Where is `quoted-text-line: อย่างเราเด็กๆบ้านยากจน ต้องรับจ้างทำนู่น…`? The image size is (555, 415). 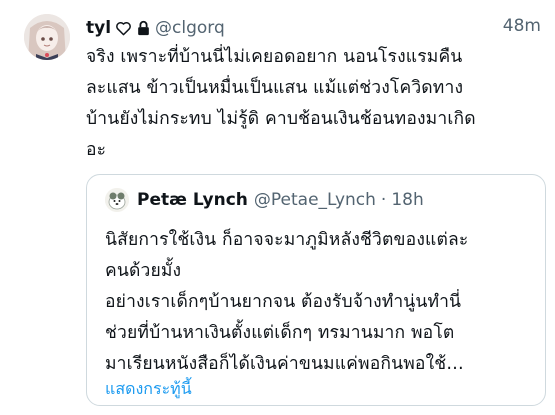
quoted-text-line: อย่างเราเด็กๆบ้านยากจน ต้องรับจ้างทำนู่น… is located at coordinates (283, 302).